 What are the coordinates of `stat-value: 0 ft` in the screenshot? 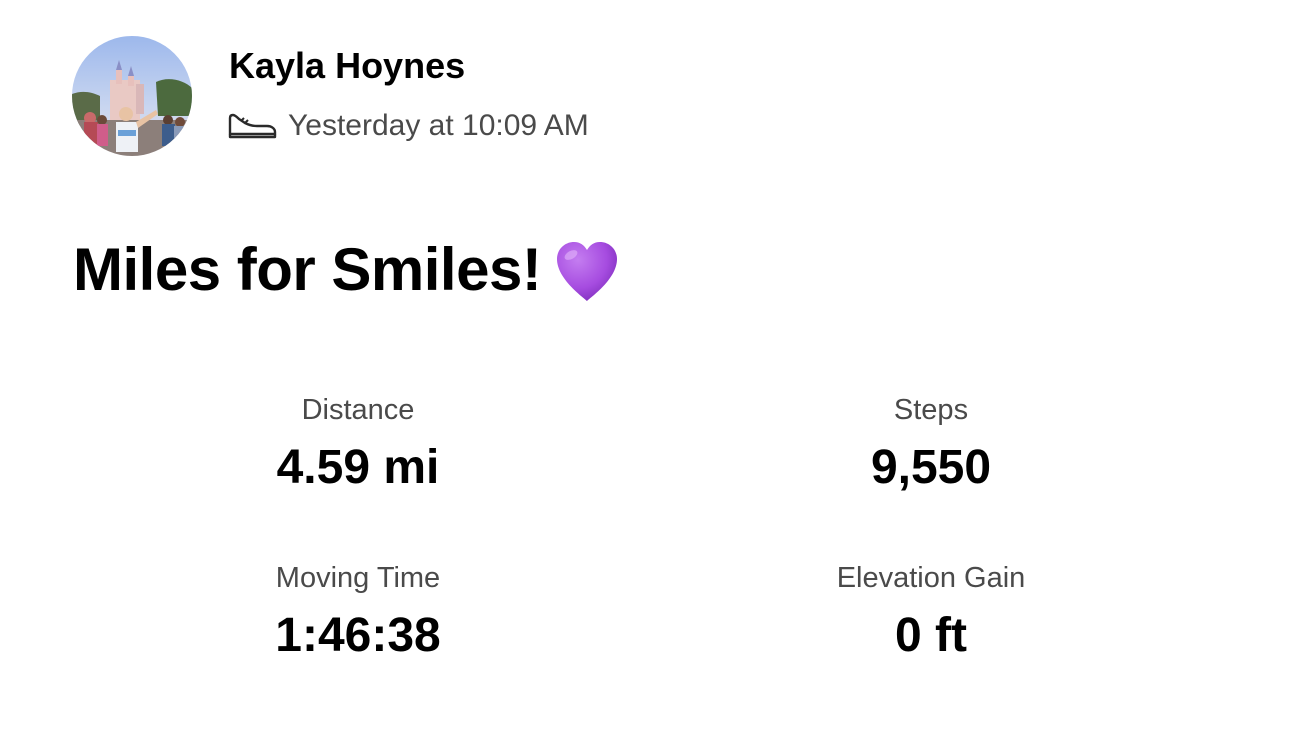 It's located at (931, 635).